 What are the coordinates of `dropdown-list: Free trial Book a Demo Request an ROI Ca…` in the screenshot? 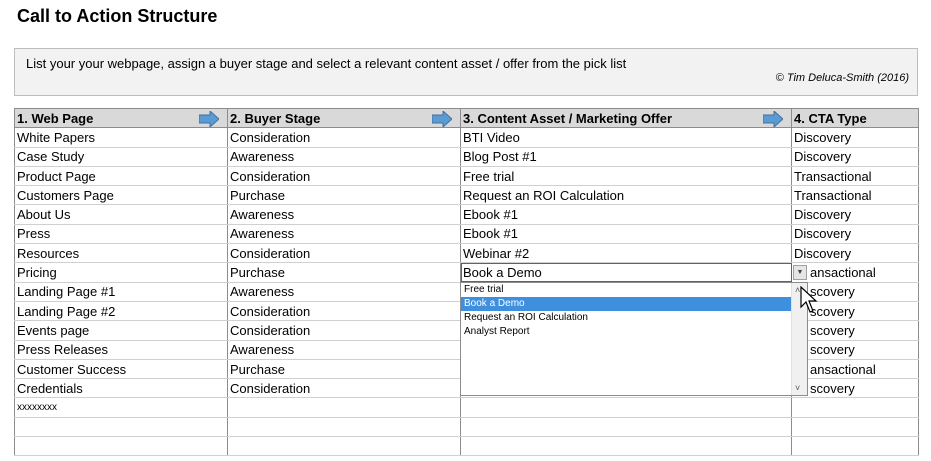 It's located at (634, 339).